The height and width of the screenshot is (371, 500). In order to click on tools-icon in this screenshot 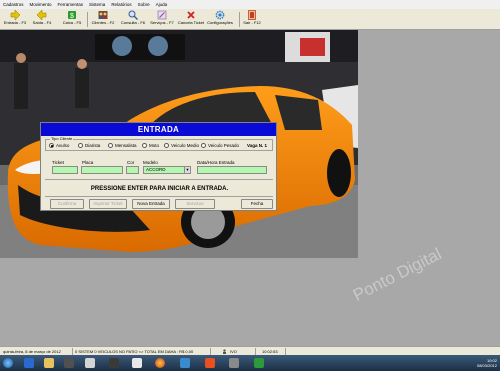, I will do `click(162, 15)`.